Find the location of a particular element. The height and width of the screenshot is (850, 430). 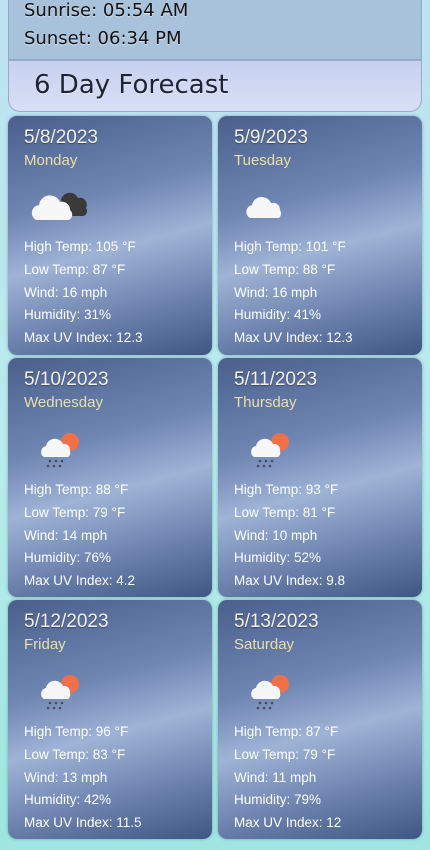

cloud-icon is located at coordinates (264, 207).